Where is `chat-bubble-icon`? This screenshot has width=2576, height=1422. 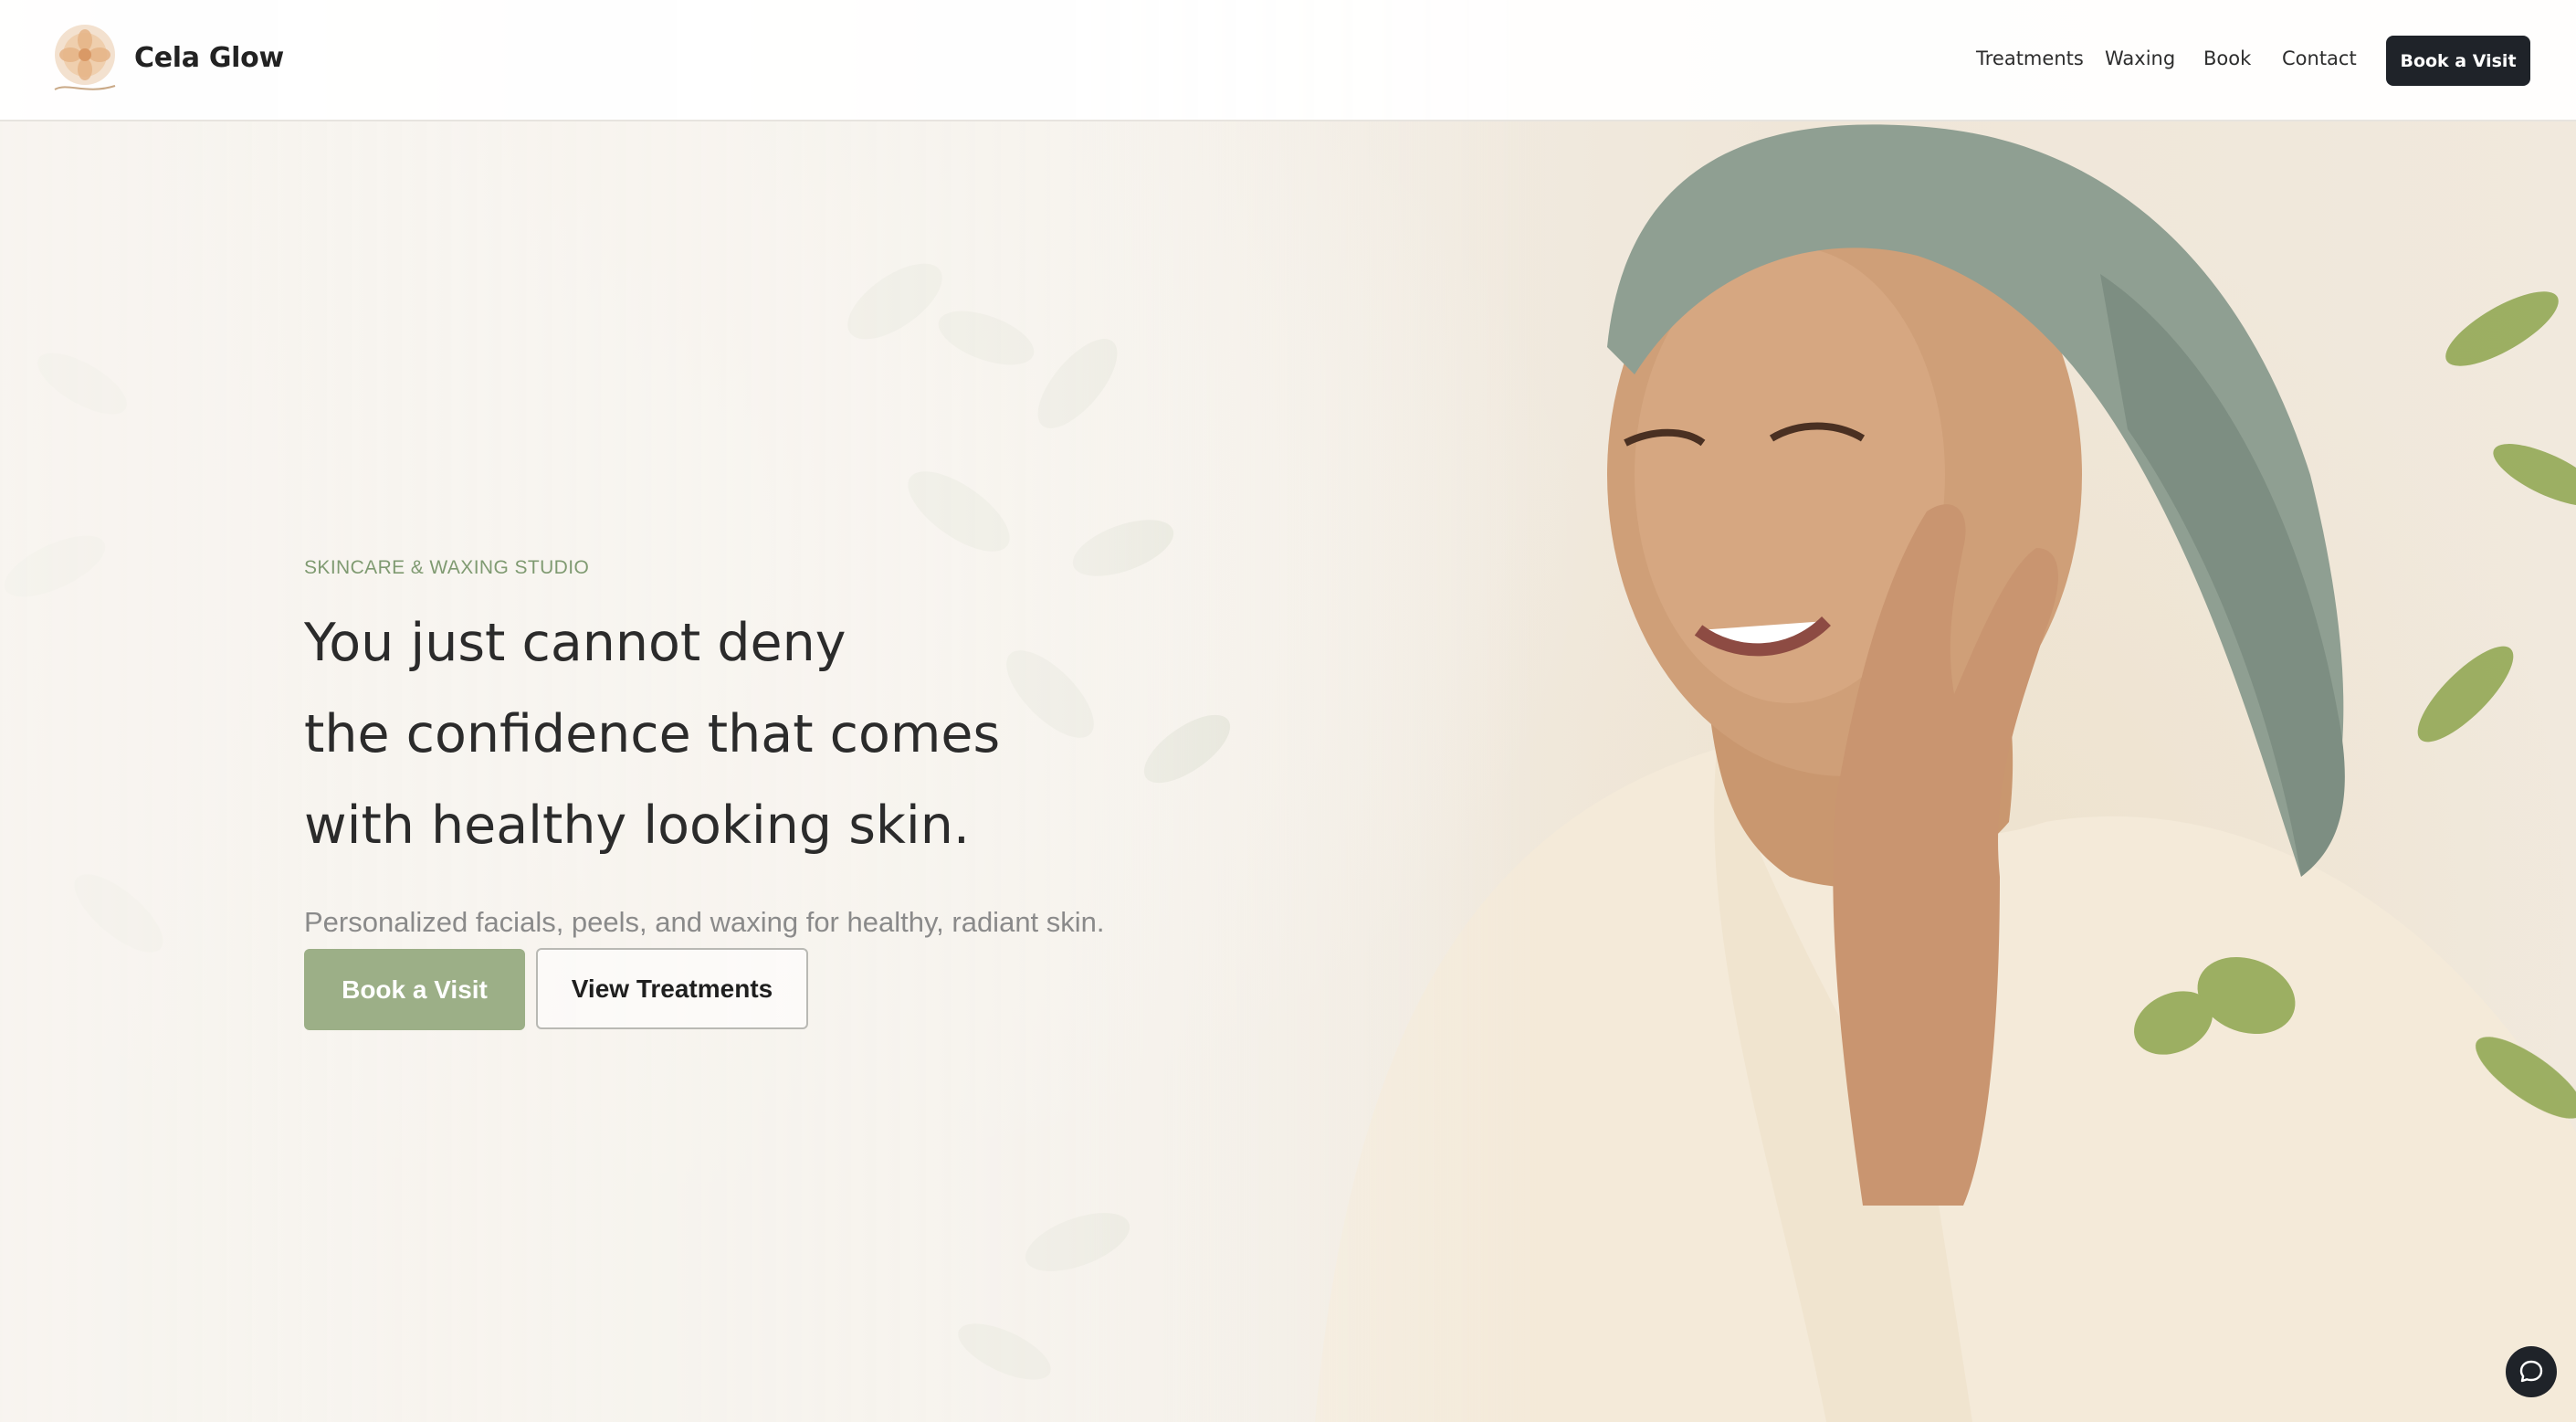
chat-bubble-icon is located at coordinates (2531, 1371).